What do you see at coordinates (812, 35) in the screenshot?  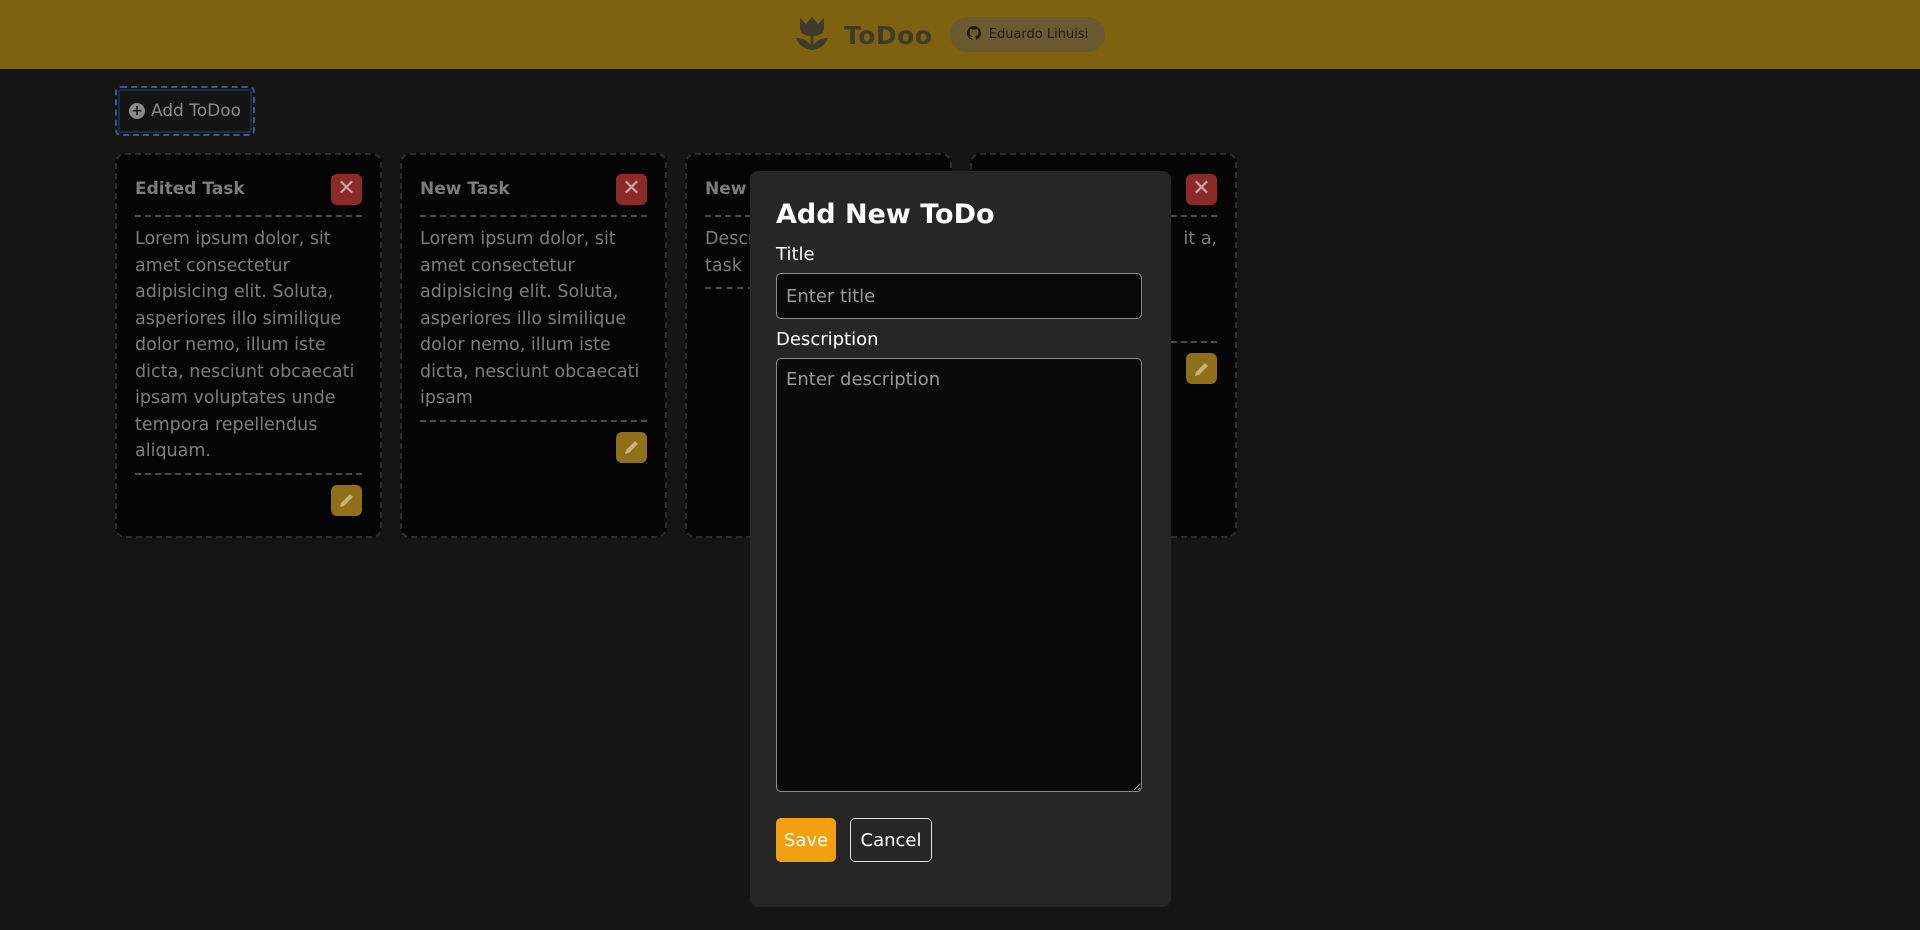 I see `tulip-logo-icon` at bounding box center [812, 35].